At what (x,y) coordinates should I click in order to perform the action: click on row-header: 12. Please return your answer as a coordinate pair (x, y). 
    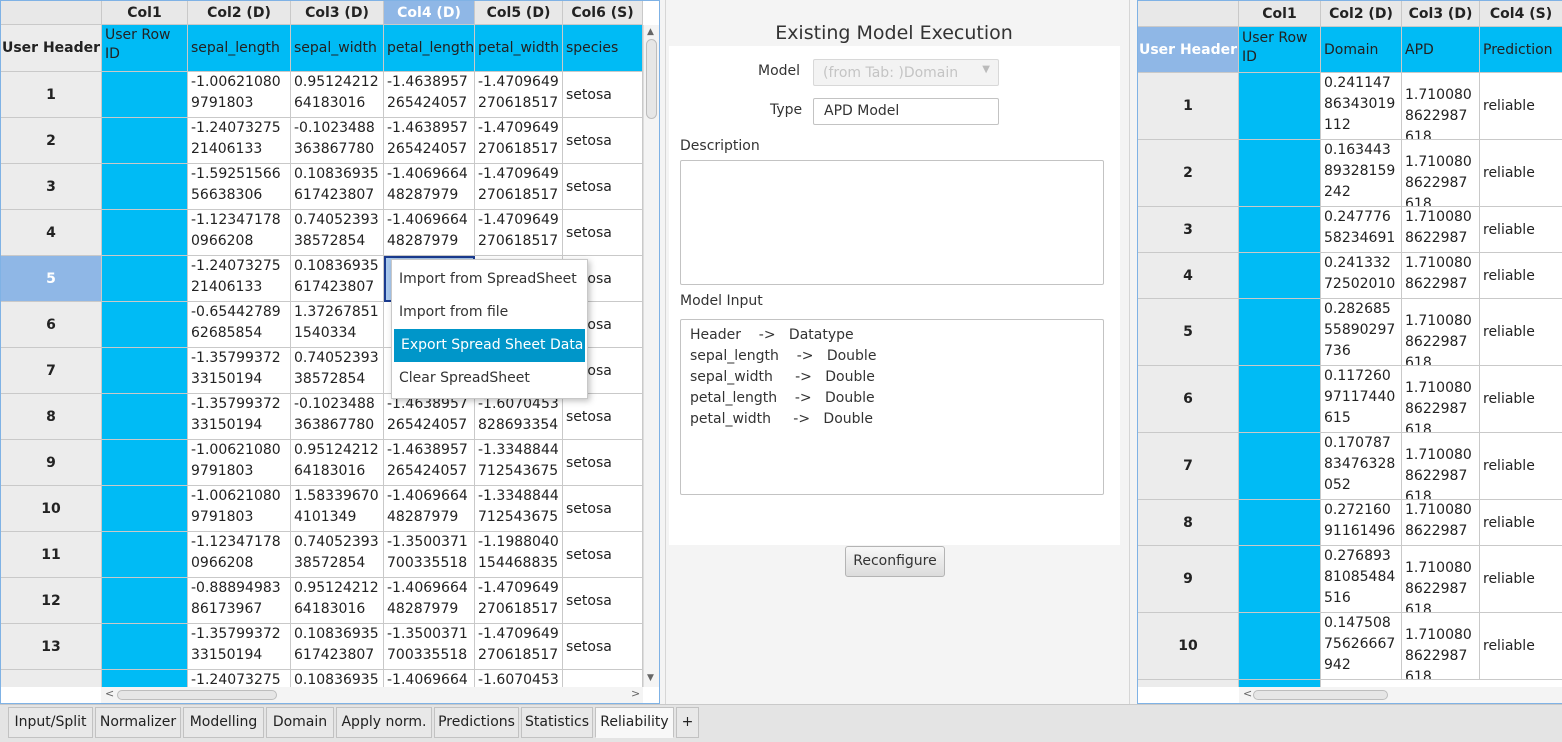
    Looking at the image, I should click on (51, 601).